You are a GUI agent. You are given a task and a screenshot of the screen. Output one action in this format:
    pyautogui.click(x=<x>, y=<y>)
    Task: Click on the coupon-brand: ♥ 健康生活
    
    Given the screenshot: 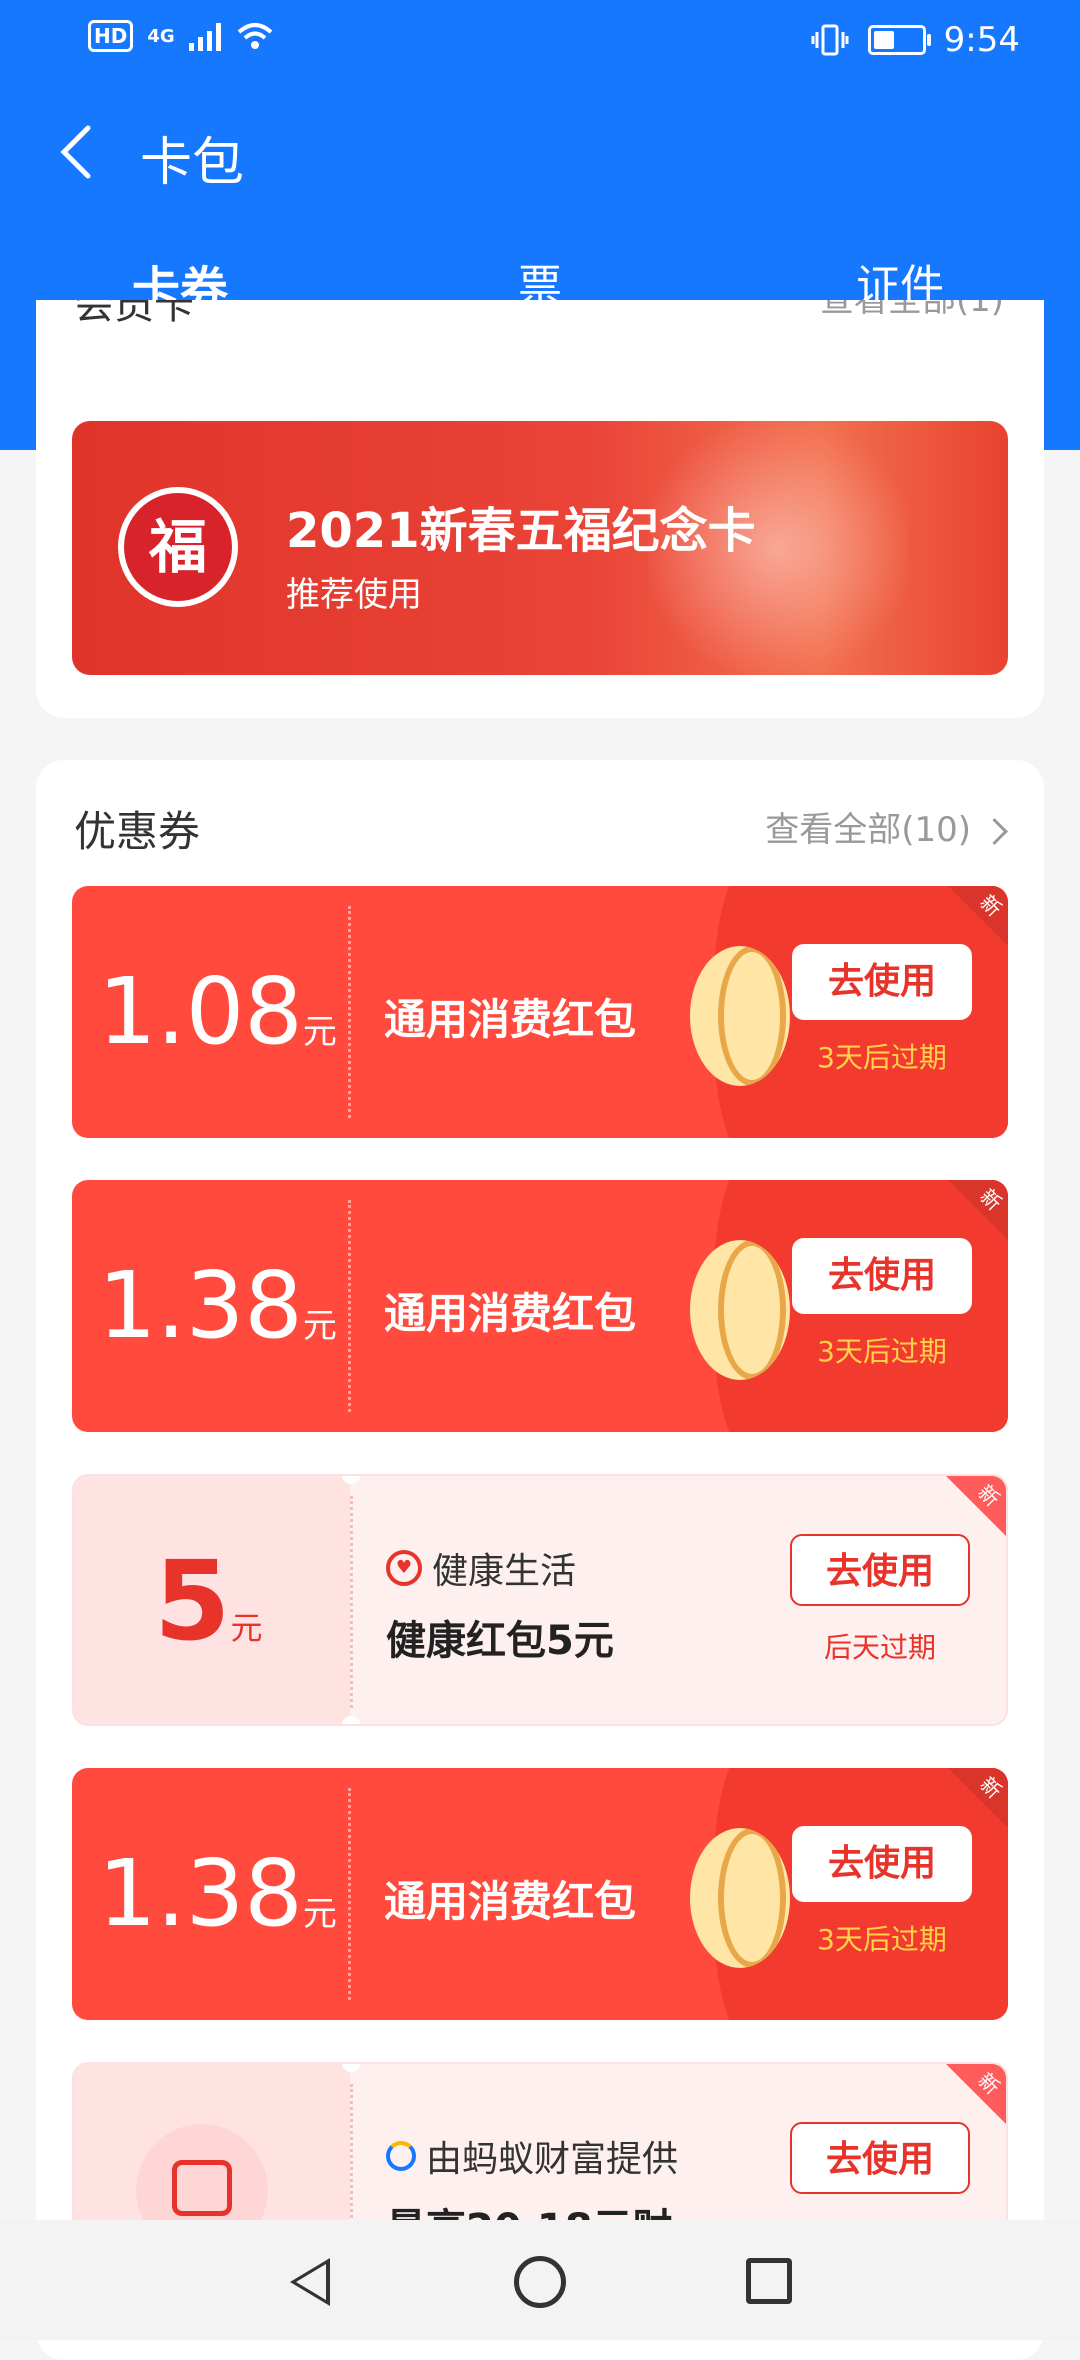 What is the action you would take?
    pyautogui.click(x=481, y=1568)
    